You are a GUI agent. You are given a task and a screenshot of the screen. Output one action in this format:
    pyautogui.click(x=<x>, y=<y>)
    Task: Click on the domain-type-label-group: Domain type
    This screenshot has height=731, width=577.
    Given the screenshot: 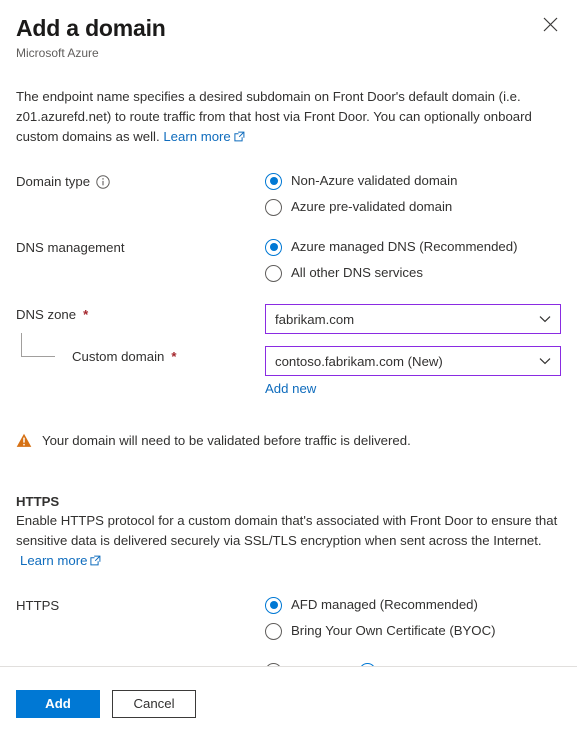 What is the action you would take?
    pyautogui.click(x=140, y=181)
    